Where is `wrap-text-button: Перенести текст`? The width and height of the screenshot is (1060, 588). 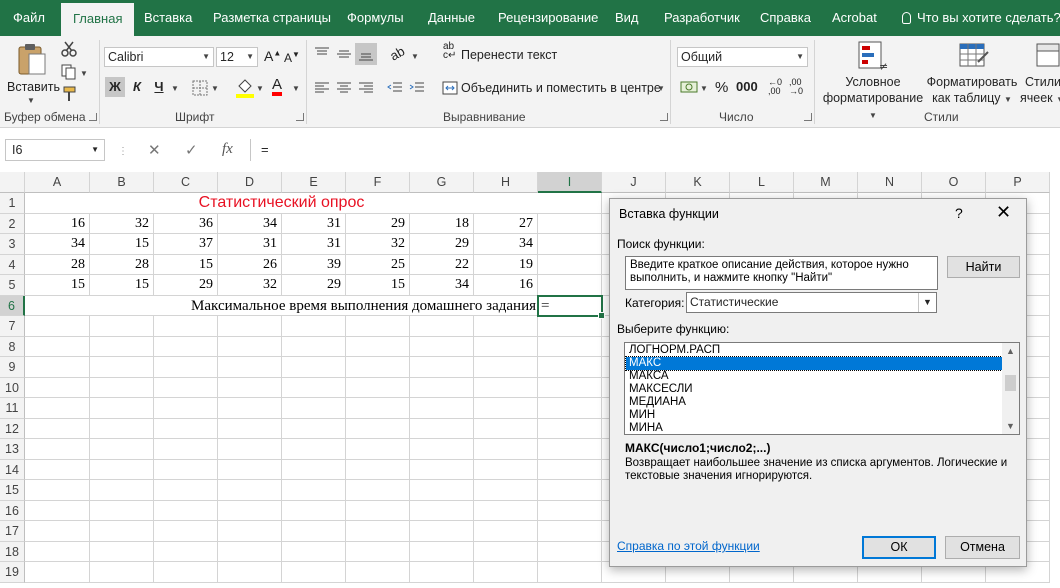
wrap-text-button: Перенести текст is located at coordinates (509, 55).